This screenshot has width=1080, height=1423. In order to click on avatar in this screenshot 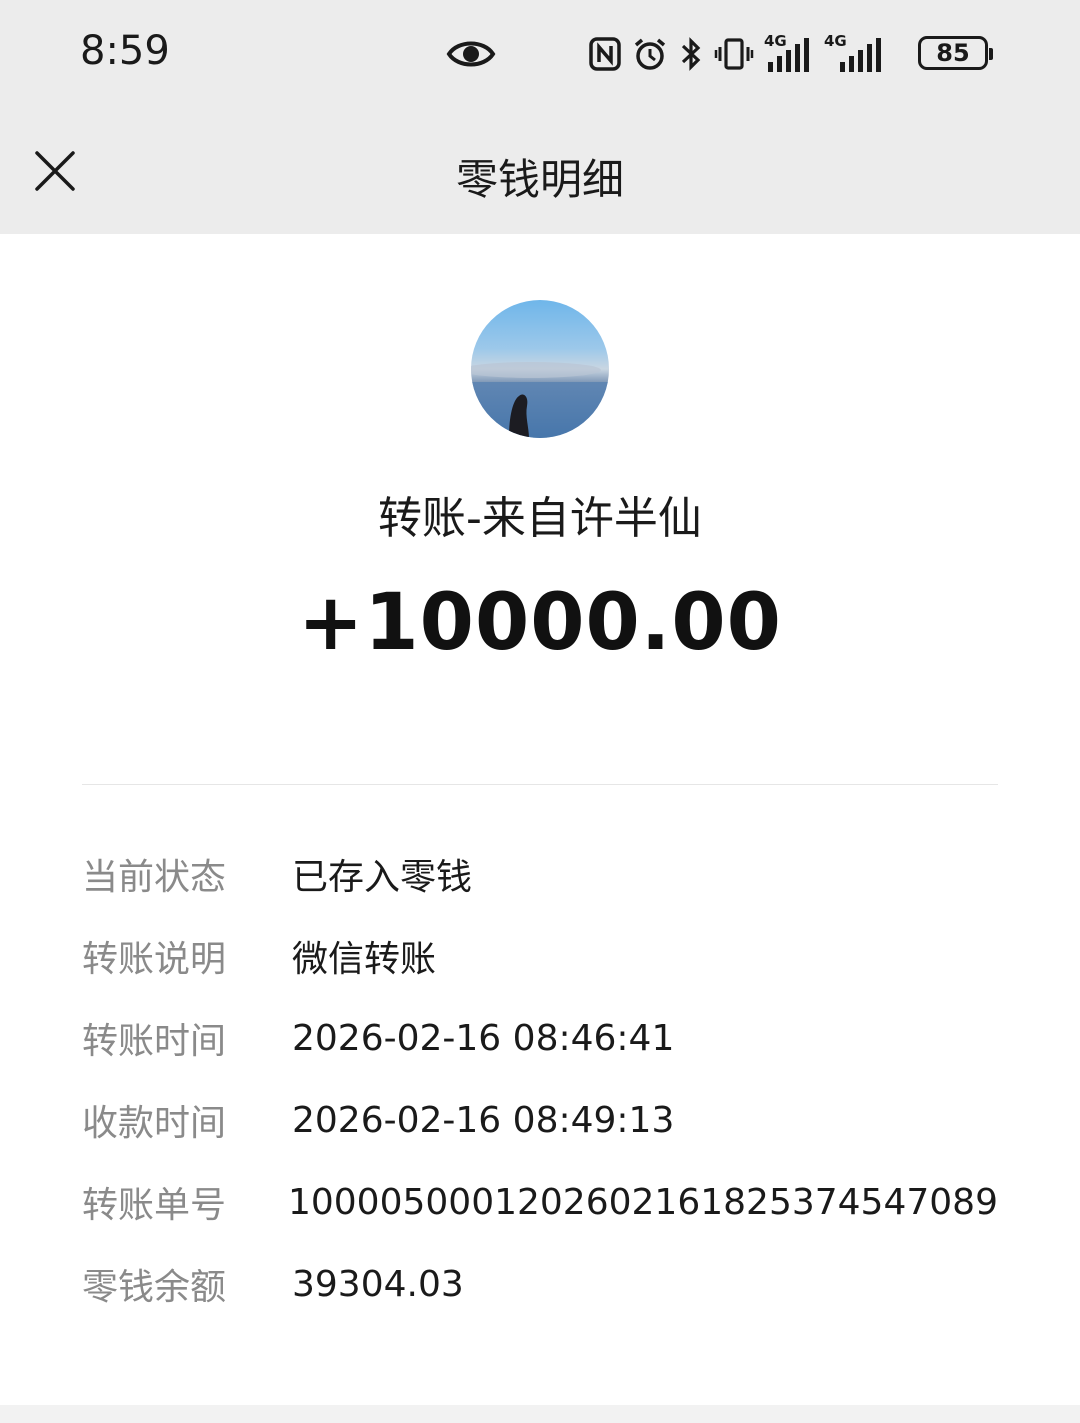, I will do `click(540, 369)`.